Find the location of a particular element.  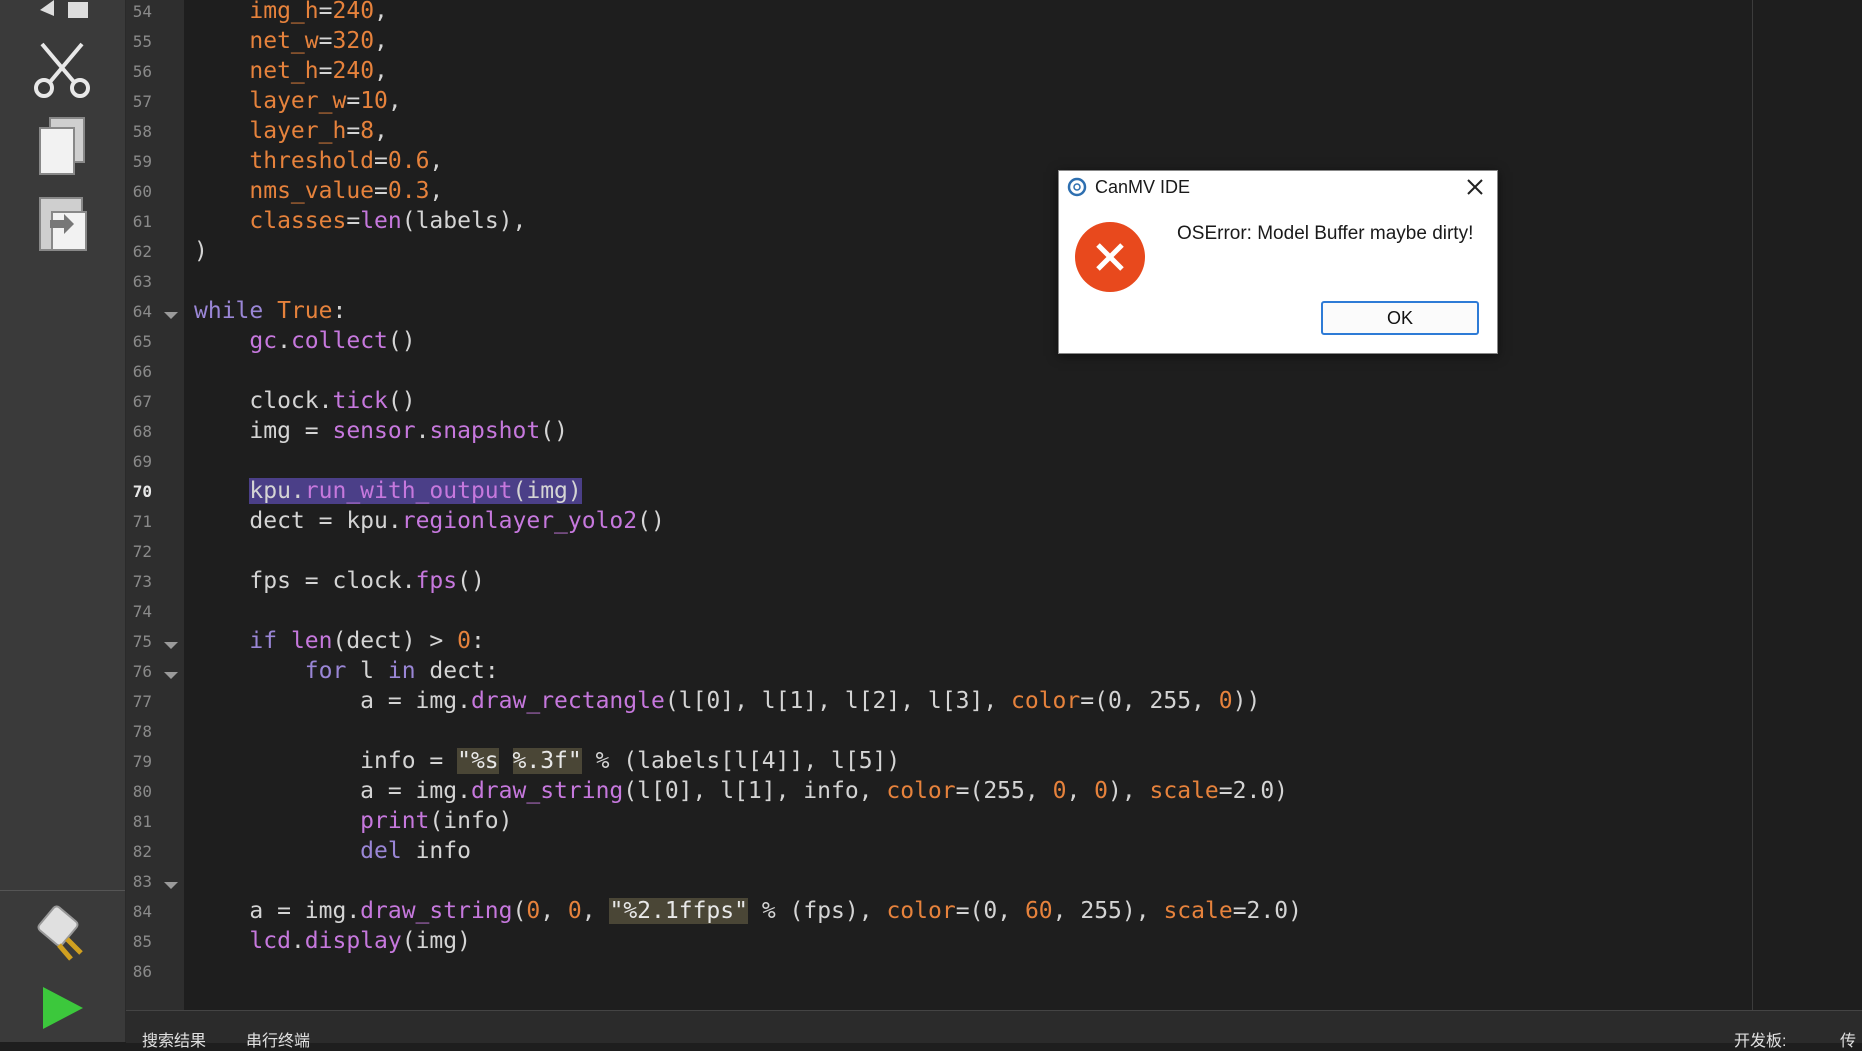

left-toolbar is located at coordinates (63, 521).